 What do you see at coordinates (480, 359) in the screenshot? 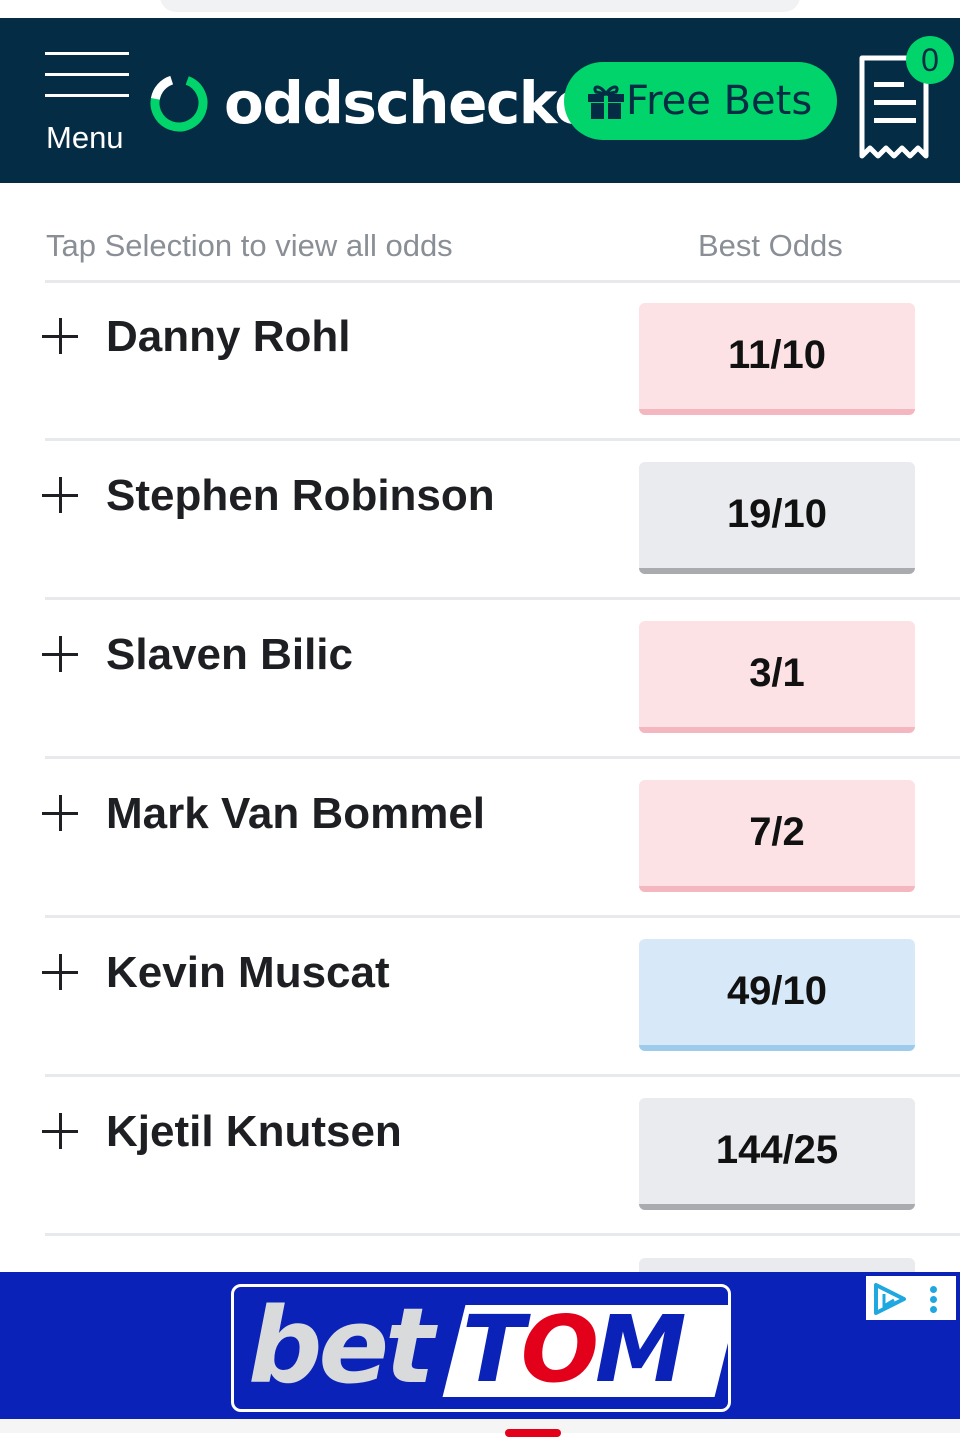
I see `selection-row: Danny Rohl 11/10` at bounding box center [480, 359].